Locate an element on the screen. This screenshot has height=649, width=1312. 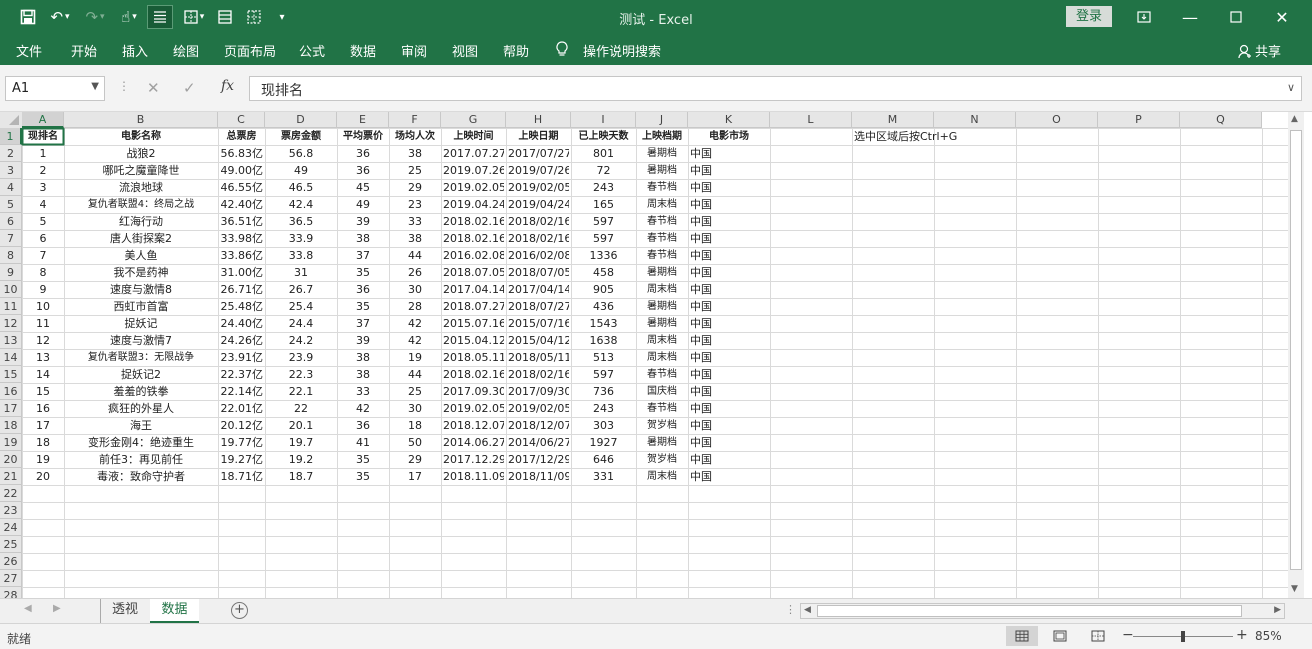
insert-function-icon: fx is located at coordinates (227, 86).